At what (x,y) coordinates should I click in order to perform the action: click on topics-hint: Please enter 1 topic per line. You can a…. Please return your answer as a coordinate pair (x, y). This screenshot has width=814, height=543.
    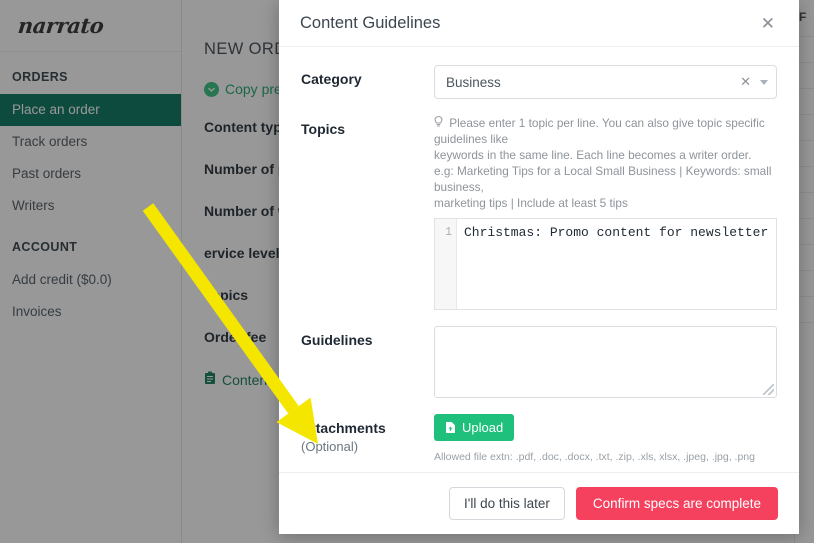
    Looking at the image, I should click on (605, 163).